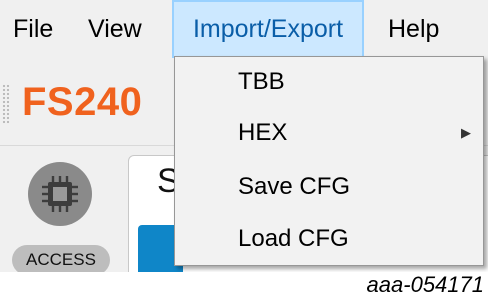  I want to click on chip-icon, so click(60, 194).